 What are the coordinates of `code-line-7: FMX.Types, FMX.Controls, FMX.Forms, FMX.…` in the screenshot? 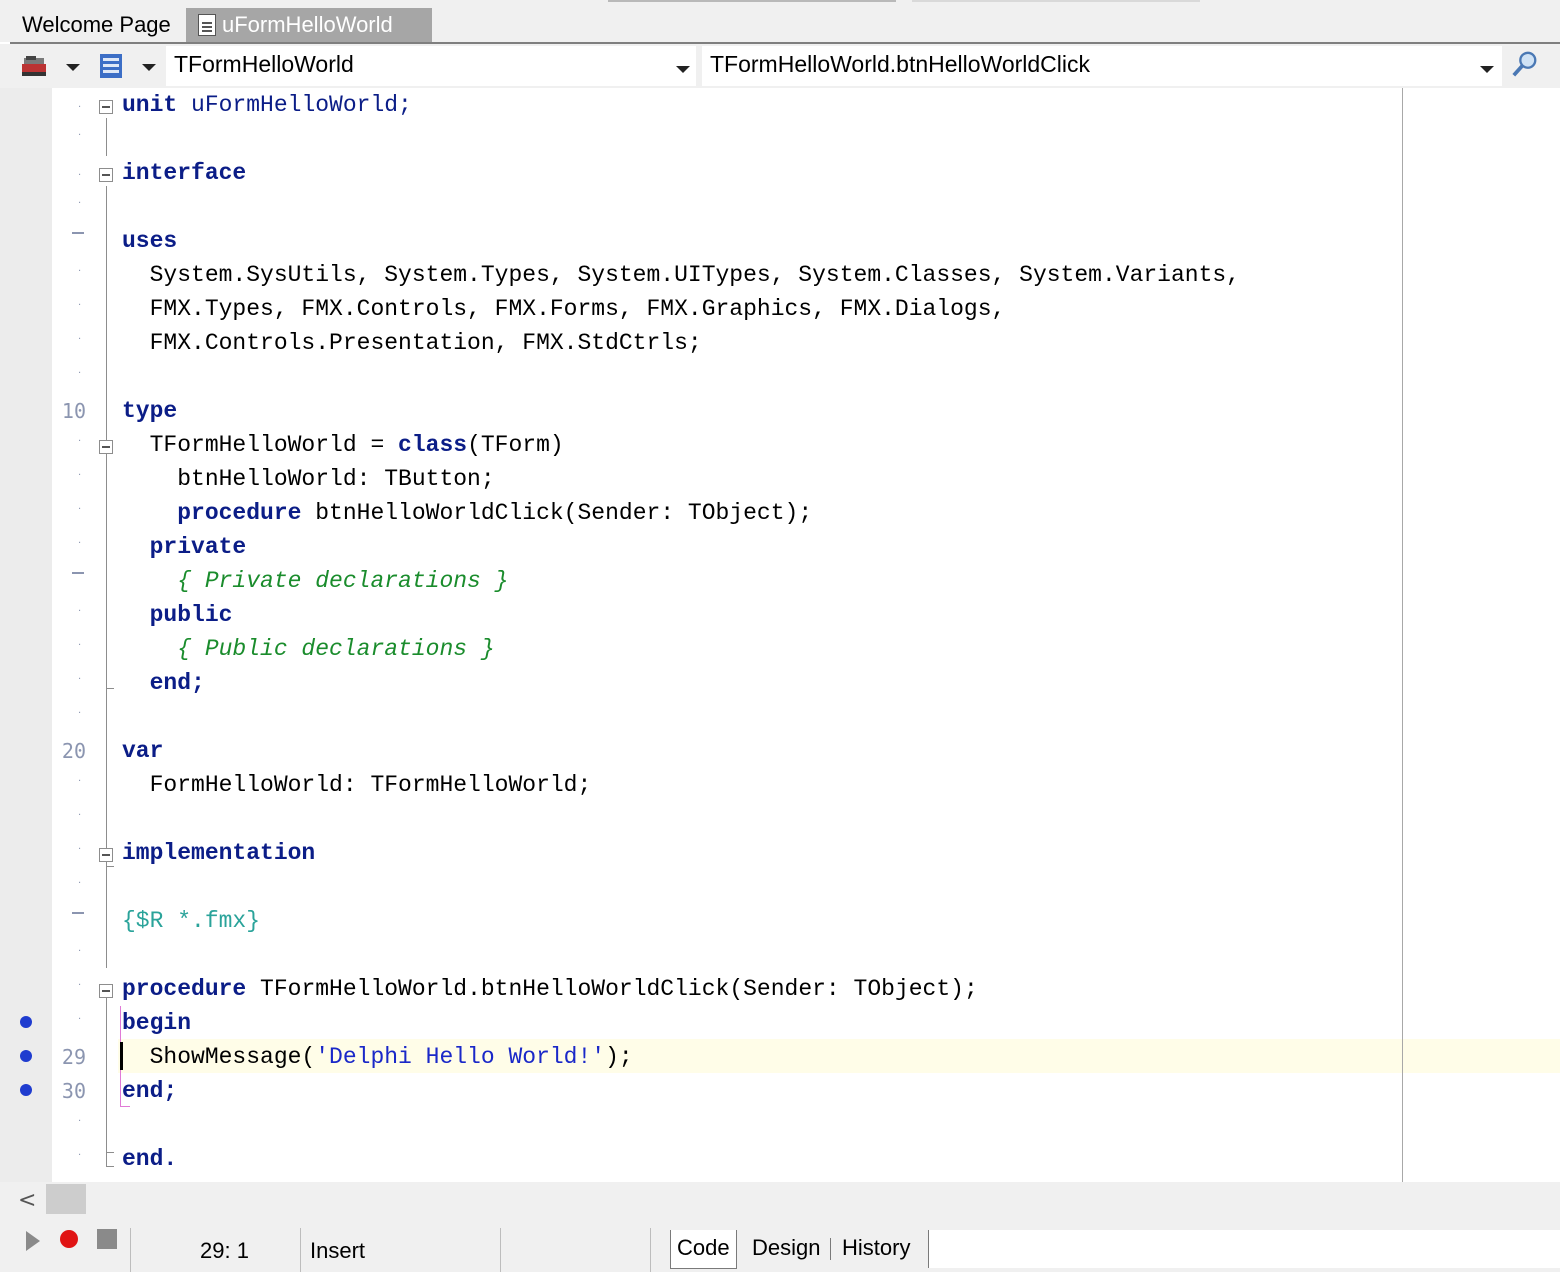 It's located at (780, 309).